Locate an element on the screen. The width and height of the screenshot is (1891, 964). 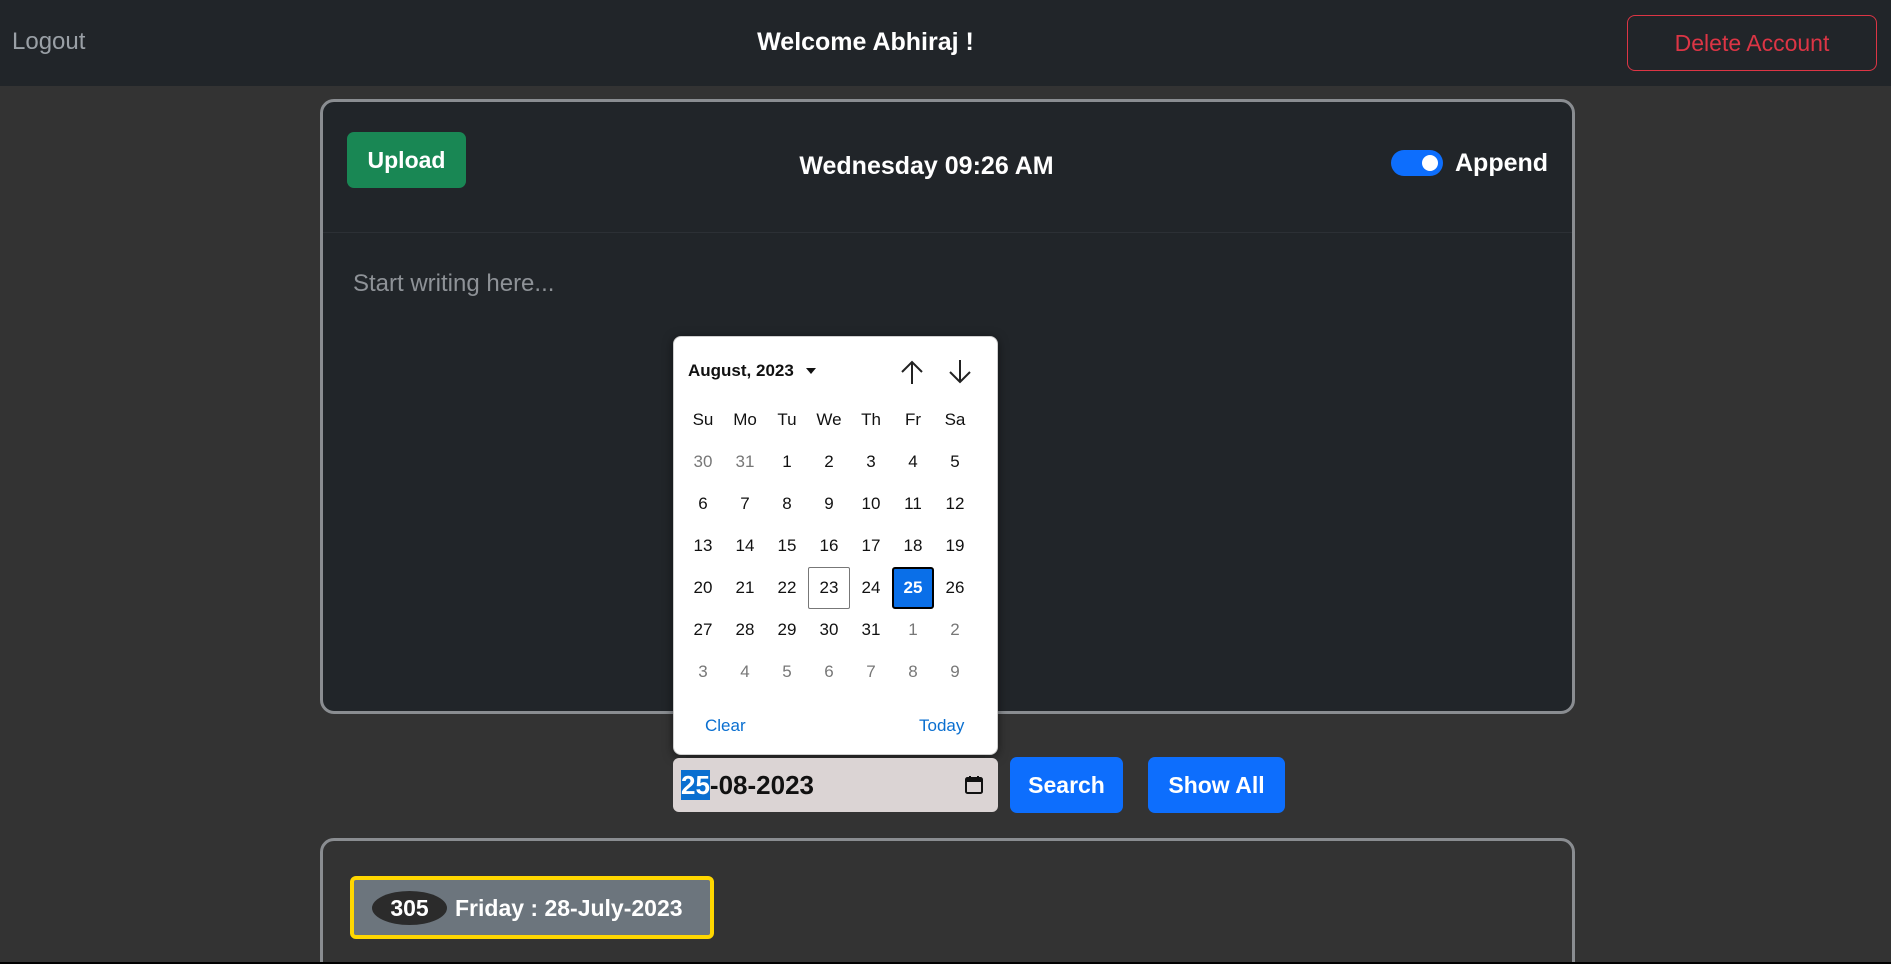
calendar-week: 6 7 8 9 10 11 12 is located at coordinates (829, 504).